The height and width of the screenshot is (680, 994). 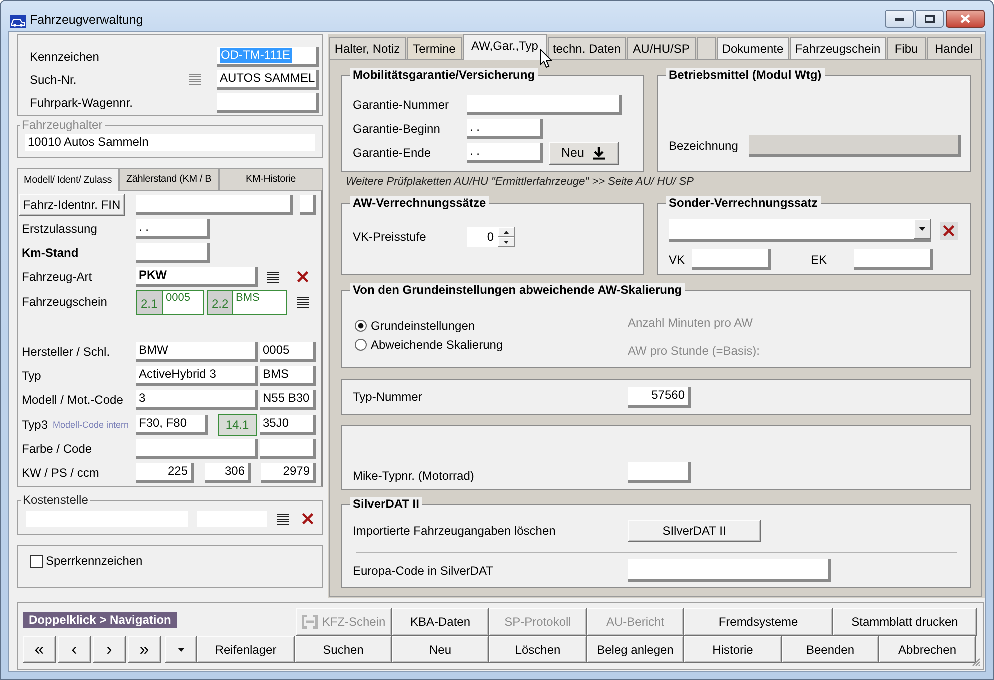 I want to click on dropdown-field, so click(x=800, y=230).